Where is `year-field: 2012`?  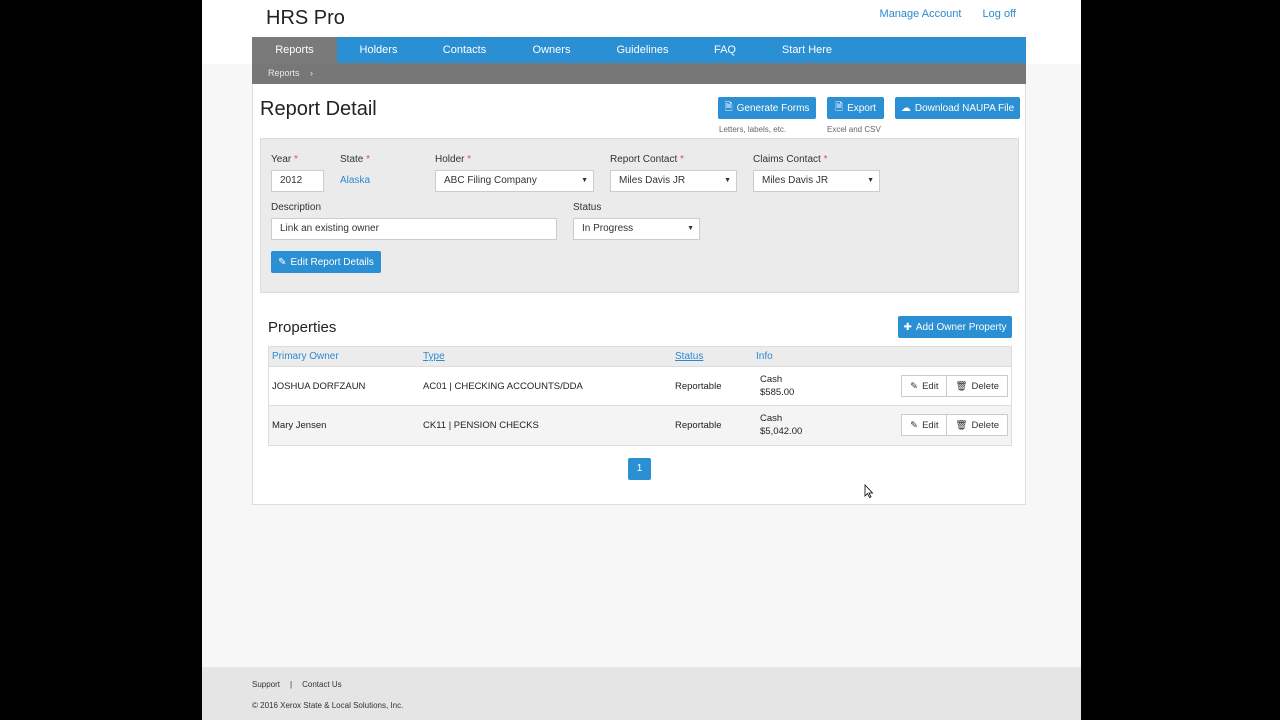 year-field: 2012 is located at coordinates (297, 181).